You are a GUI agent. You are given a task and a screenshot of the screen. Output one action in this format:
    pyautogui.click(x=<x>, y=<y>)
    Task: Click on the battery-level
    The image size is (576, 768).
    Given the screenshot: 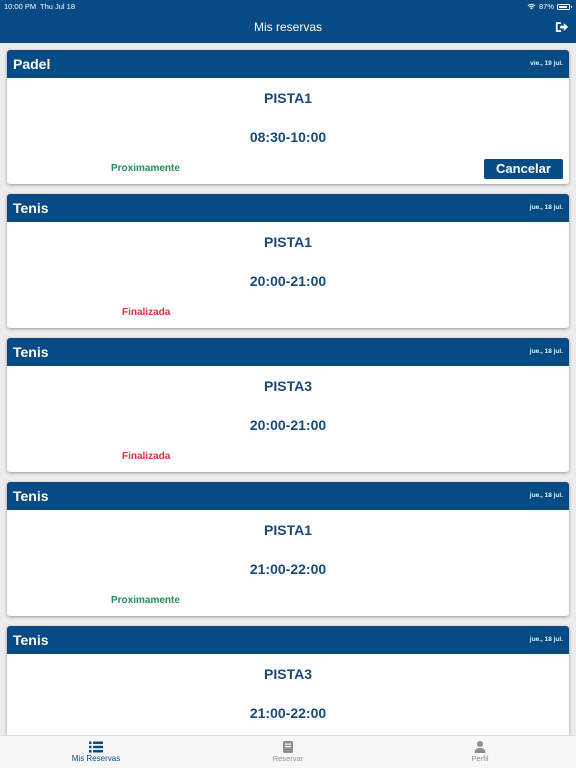 What is the action you would take?
    pyautogui.click(x=563, y=6)
    